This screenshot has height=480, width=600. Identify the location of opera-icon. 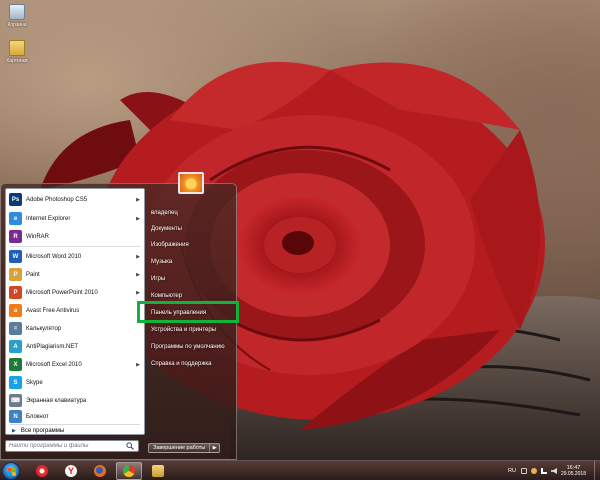
(42, 471).